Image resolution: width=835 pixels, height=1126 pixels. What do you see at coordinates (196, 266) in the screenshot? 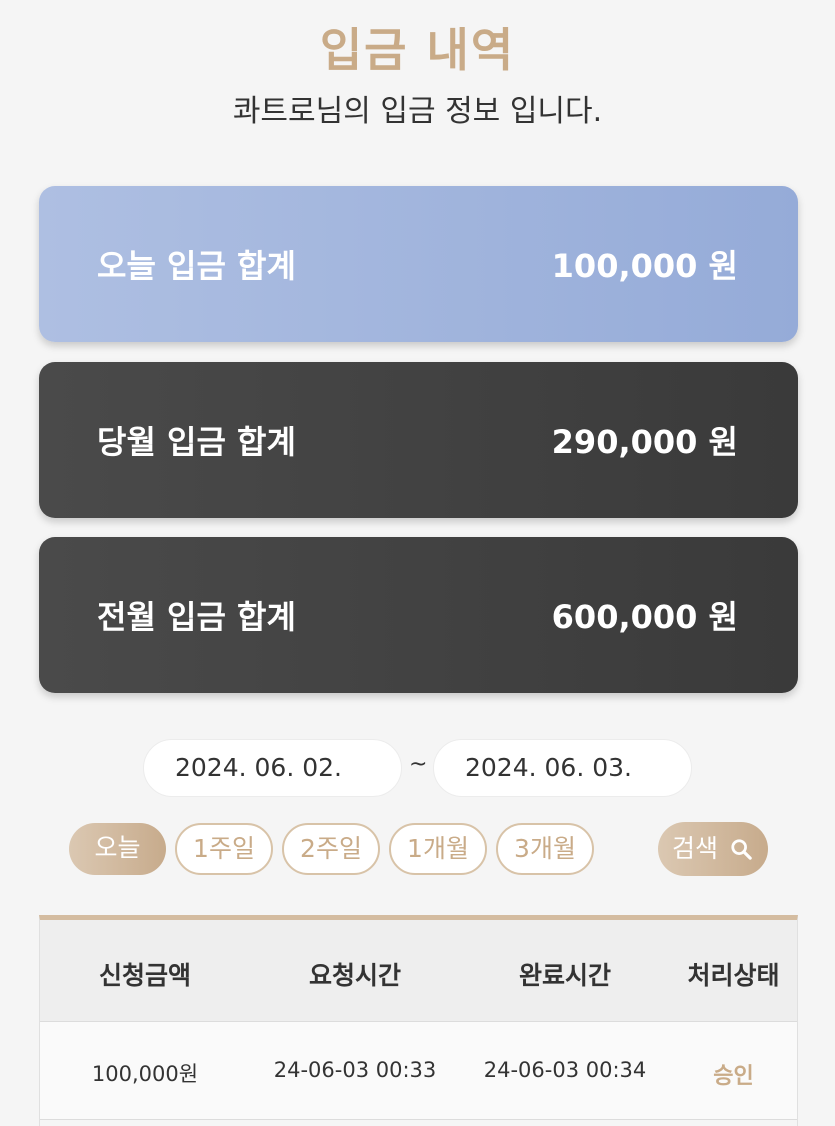
I see `today-deposit-label: 오늘 입금 합계` at bounding box center [196, 266].